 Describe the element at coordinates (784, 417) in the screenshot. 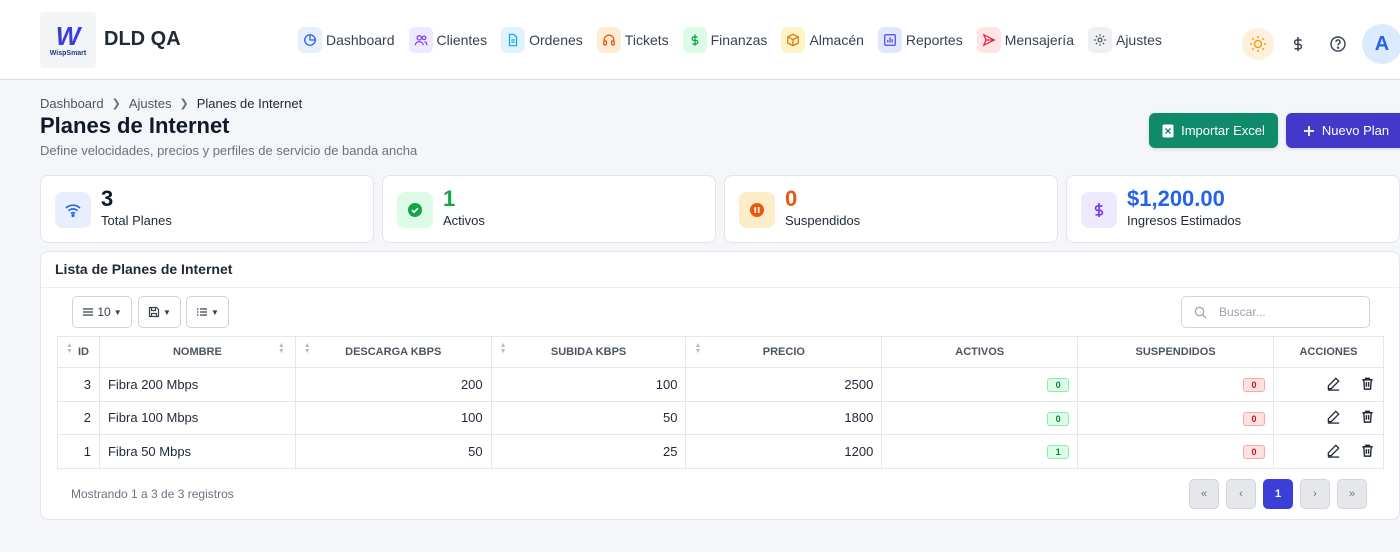

I see `cell-precio: 1800` at that location.